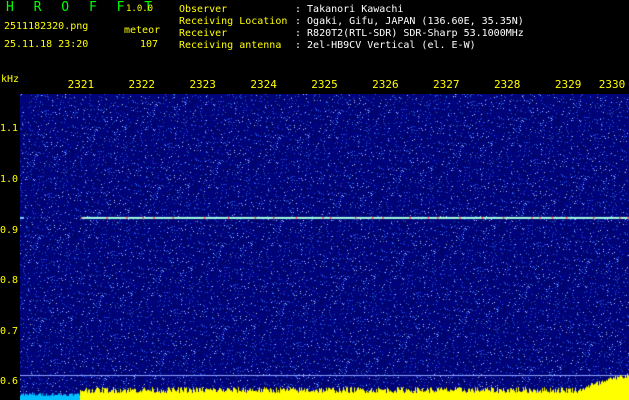 The height and width of the screenshot is (400, 629). I want to click on y-tick-label: 0.7, so click(9, 331).